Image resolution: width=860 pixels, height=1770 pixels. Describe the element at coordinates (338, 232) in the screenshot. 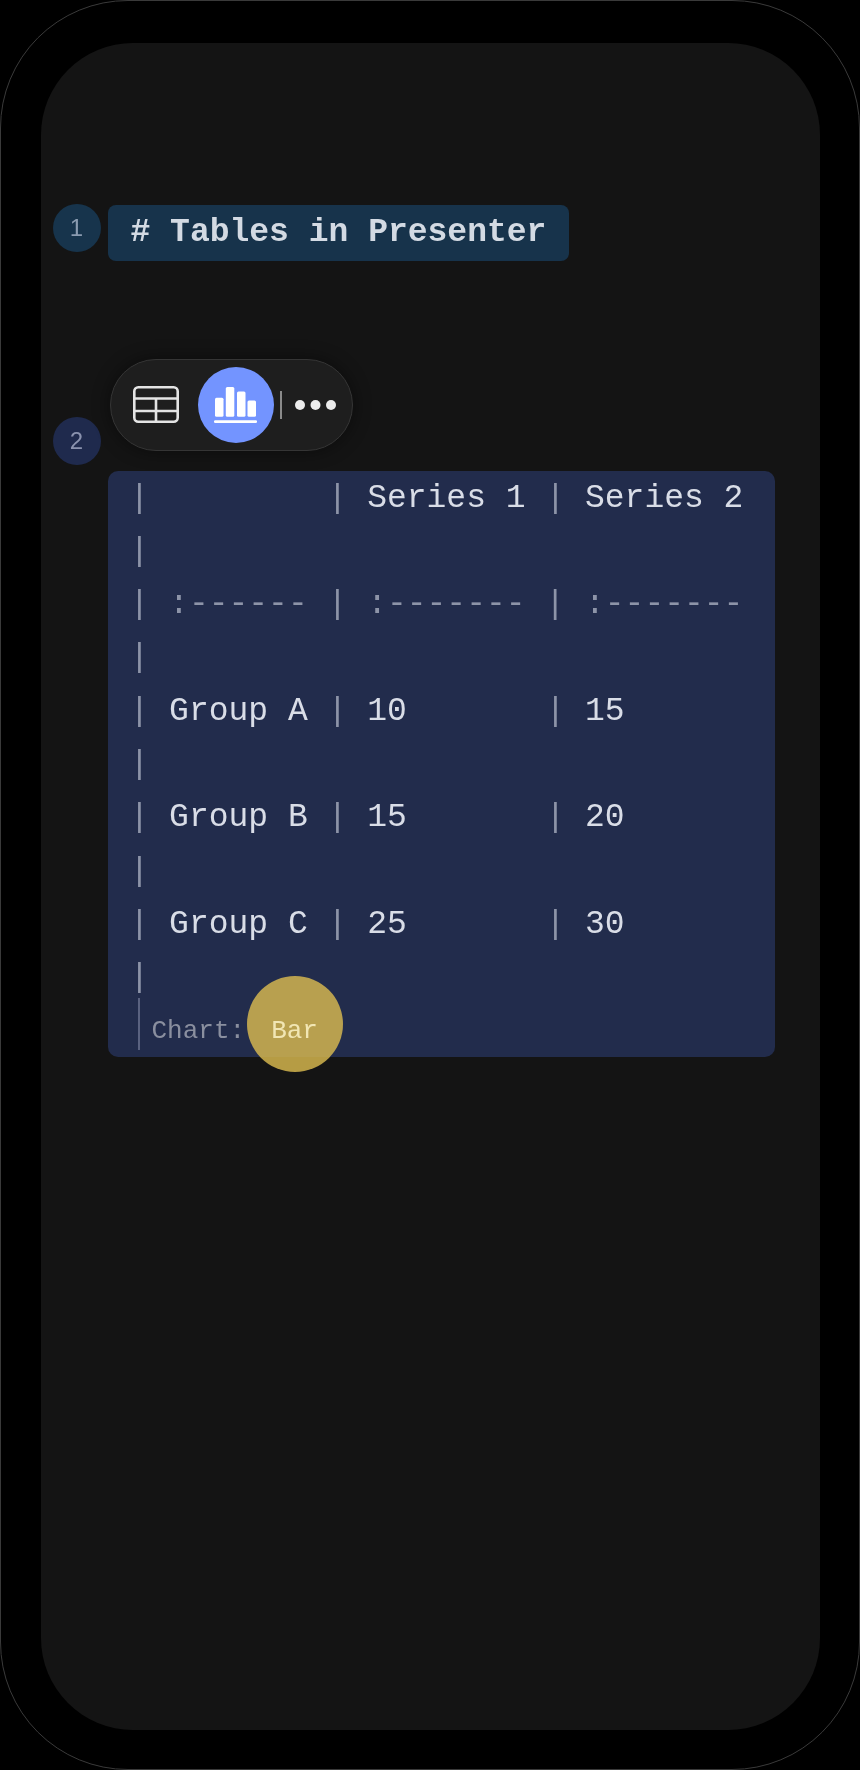

I see `heading-text: # Tables in Presenter` at that location.